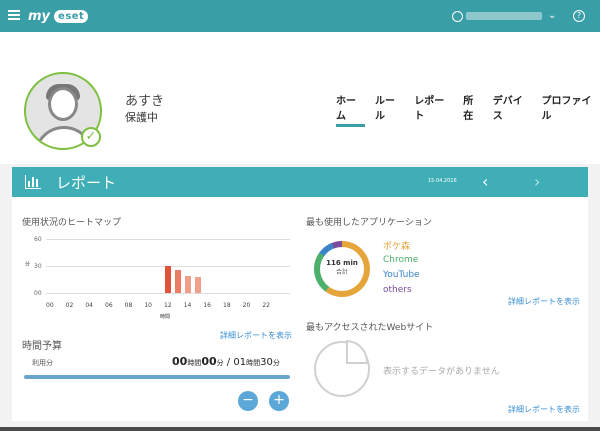 The width and height of the screenshot is (600, 431). Describe the element at coordinates (207, 305) in the screenshot. I see `x-tick: 16` at that location.